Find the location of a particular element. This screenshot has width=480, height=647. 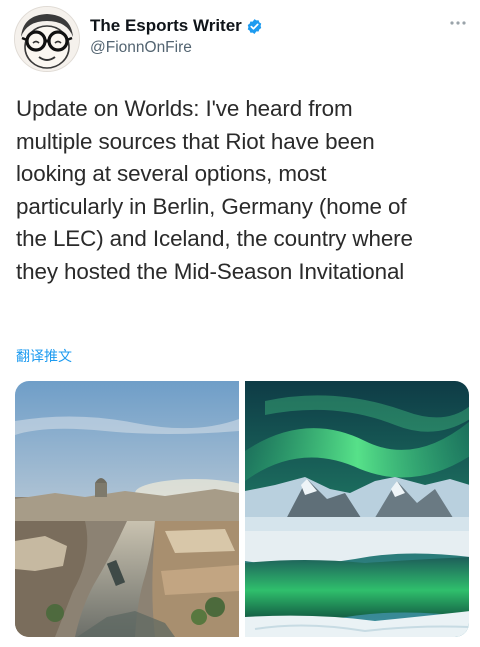

tweet-line: the LEC) and Iceland, the country where is located at coordinates (214, 239).